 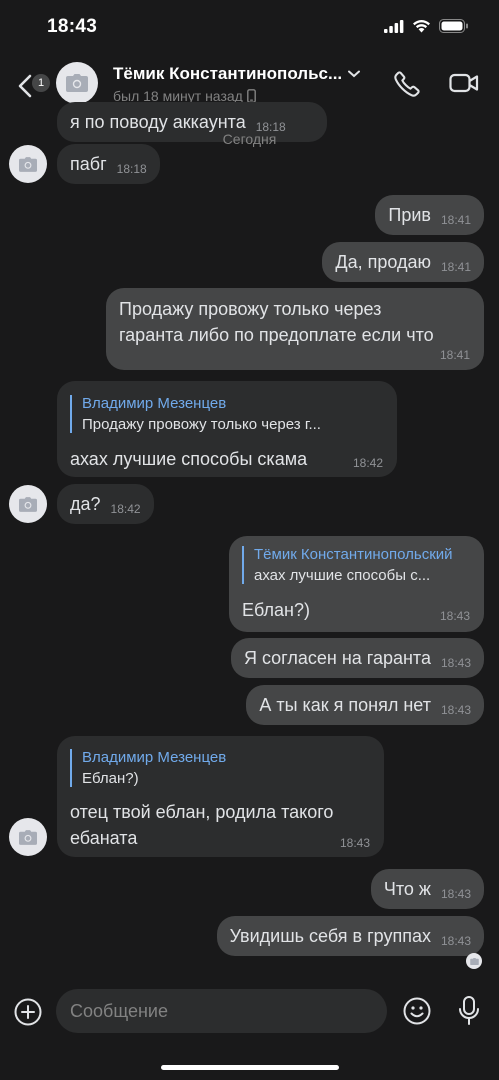 What do you see at coordinates (250, 1067) in the screenshot?
I see `home-indicator` at bounding box center [250, 1067].